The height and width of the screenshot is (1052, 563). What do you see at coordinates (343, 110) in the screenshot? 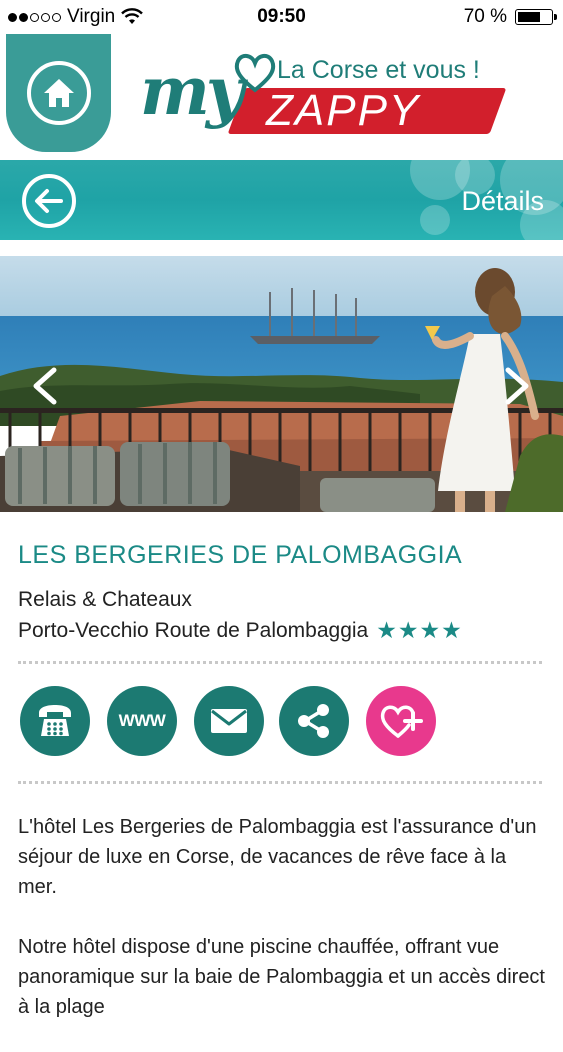
I see `logo-brand: ZAPPY` at bounding box center [343, 110].